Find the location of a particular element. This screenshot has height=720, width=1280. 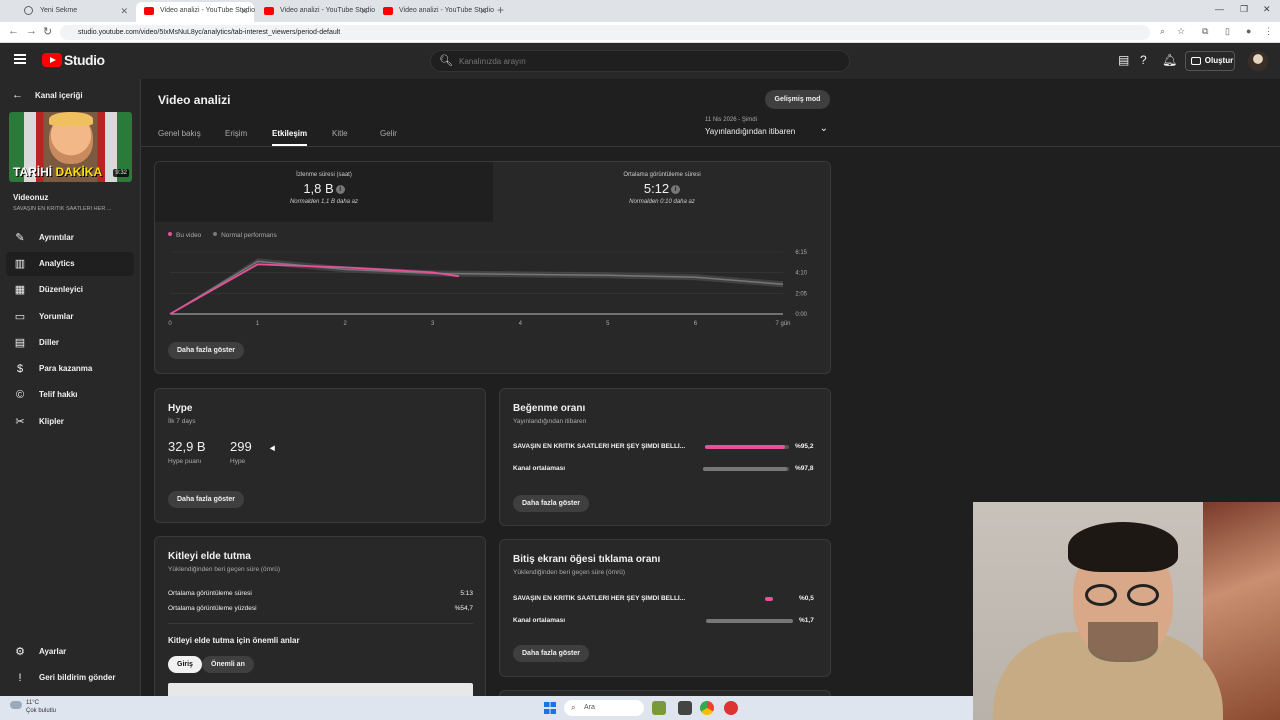

x-tick-label: 1 is located at coordinates (258, 324).